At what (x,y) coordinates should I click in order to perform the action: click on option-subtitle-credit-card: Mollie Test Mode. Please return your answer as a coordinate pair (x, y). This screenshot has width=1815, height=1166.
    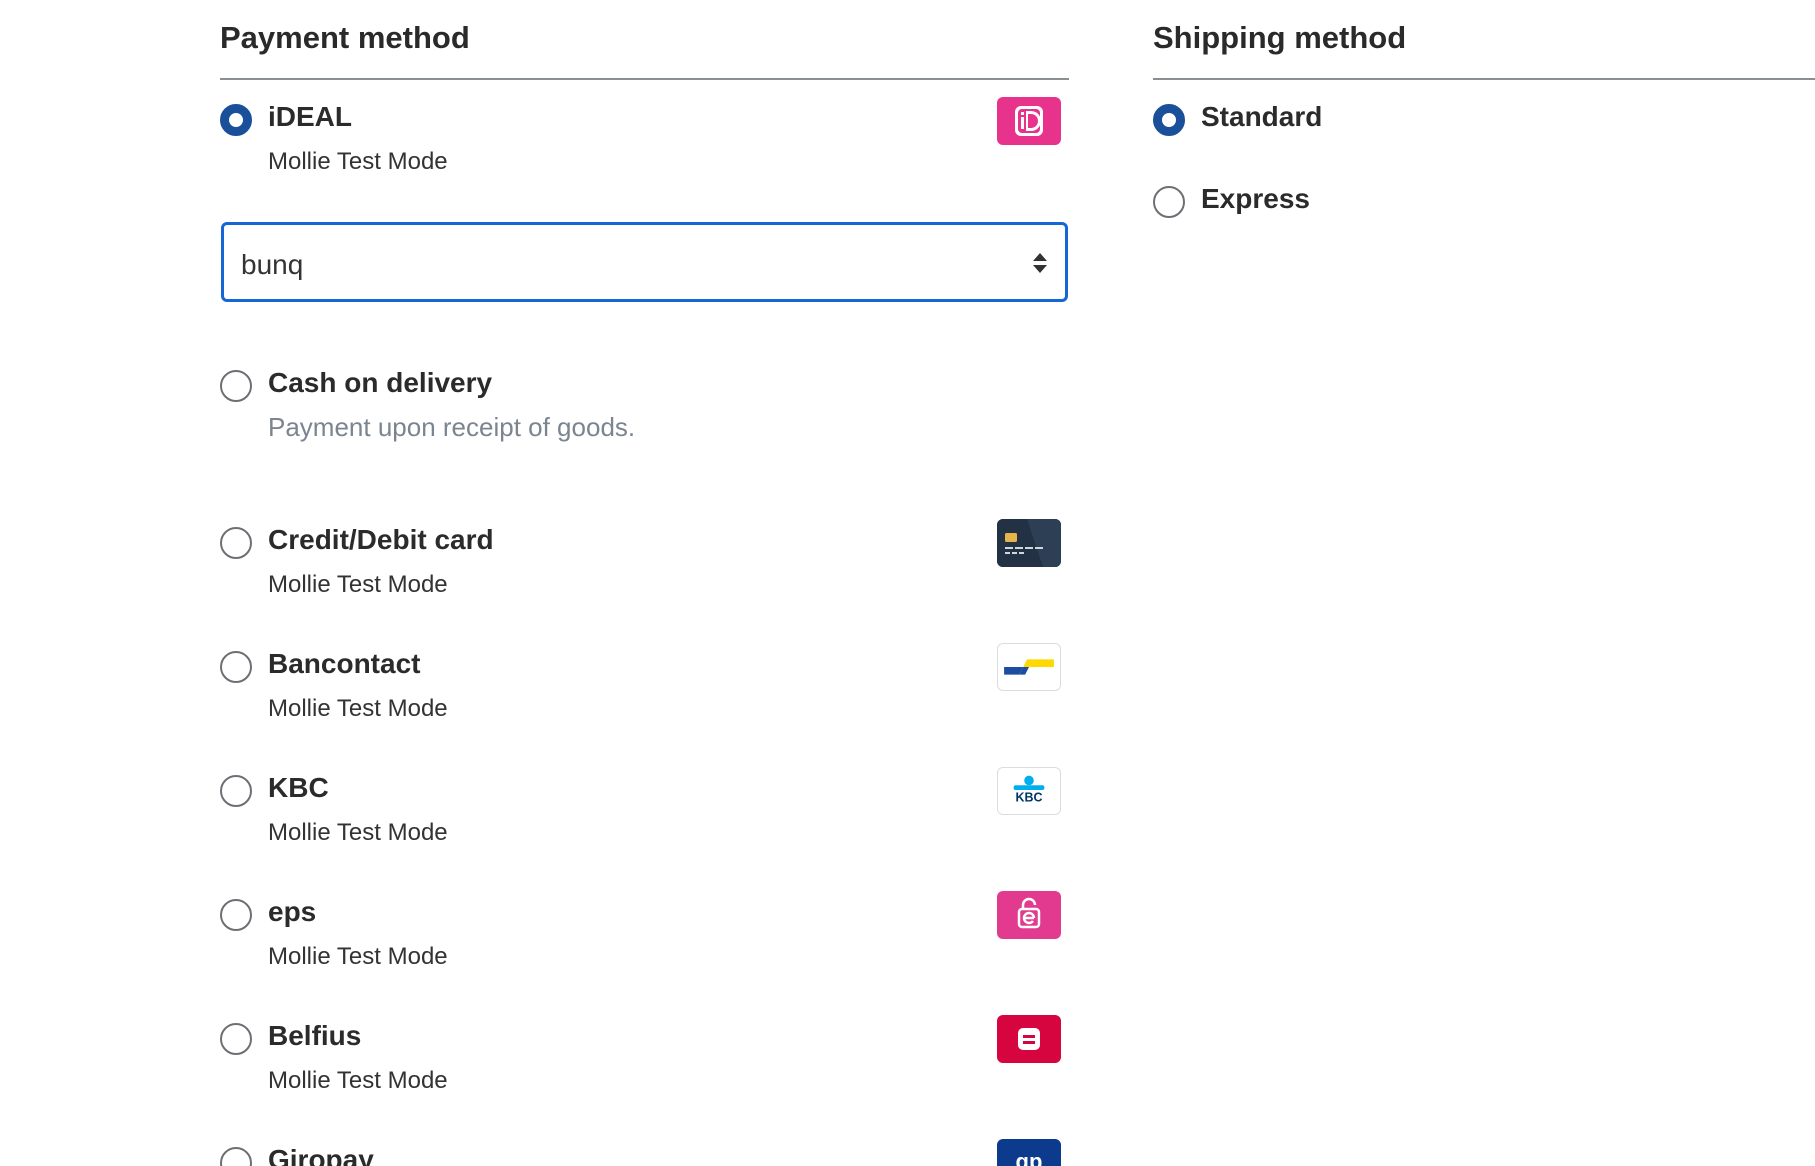
    Looking at the image, I should click on (358, 584).